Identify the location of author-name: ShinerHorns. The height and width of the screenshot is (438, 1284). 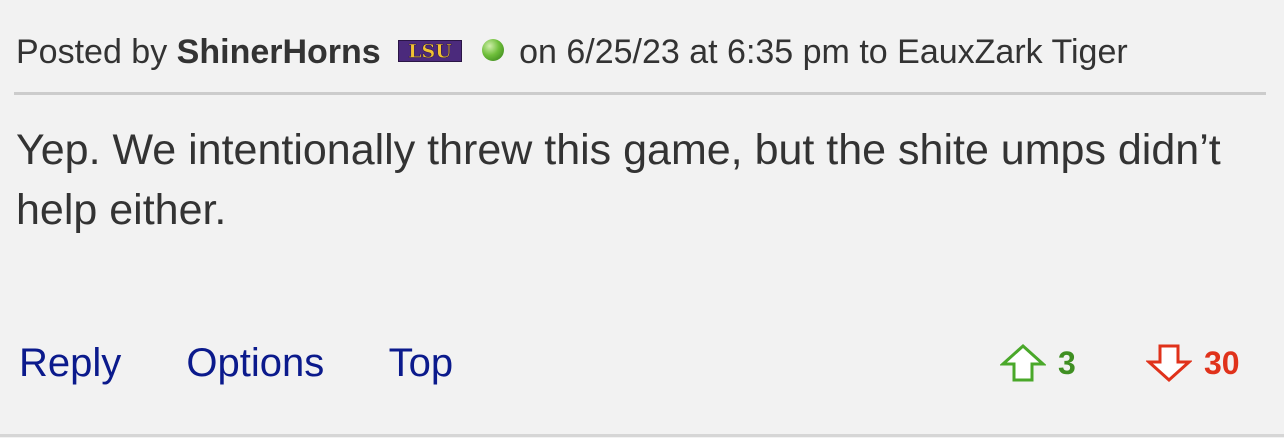
(279, 52).